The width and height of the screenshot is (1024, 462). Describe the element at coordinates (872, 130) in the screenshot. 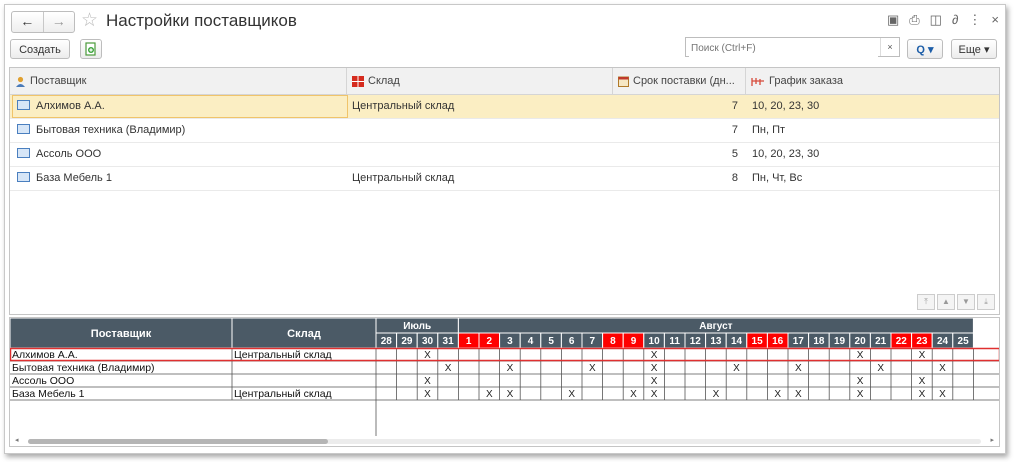

I see `cell-schedule: Пн, Пт` at that location.